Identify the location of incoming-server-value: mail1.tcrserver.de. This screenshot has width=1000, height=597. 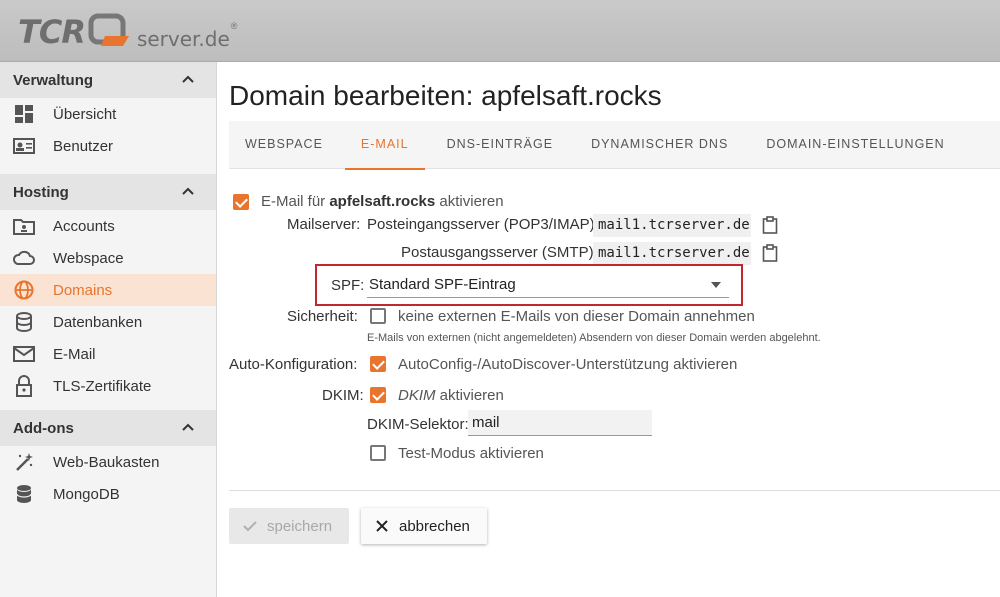
(672, 225).